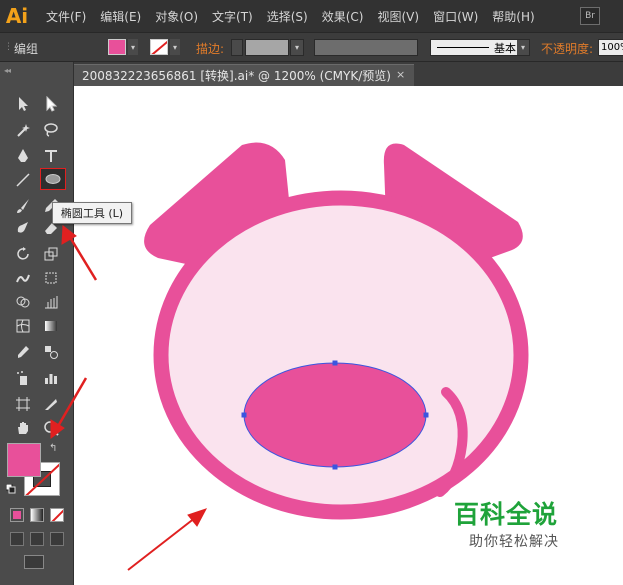 The height and width of the screenshot is (585, 623). Describe the element at coordinates (335, 467) in the screenshot. I see `snout-anchor-bottom` at that location.